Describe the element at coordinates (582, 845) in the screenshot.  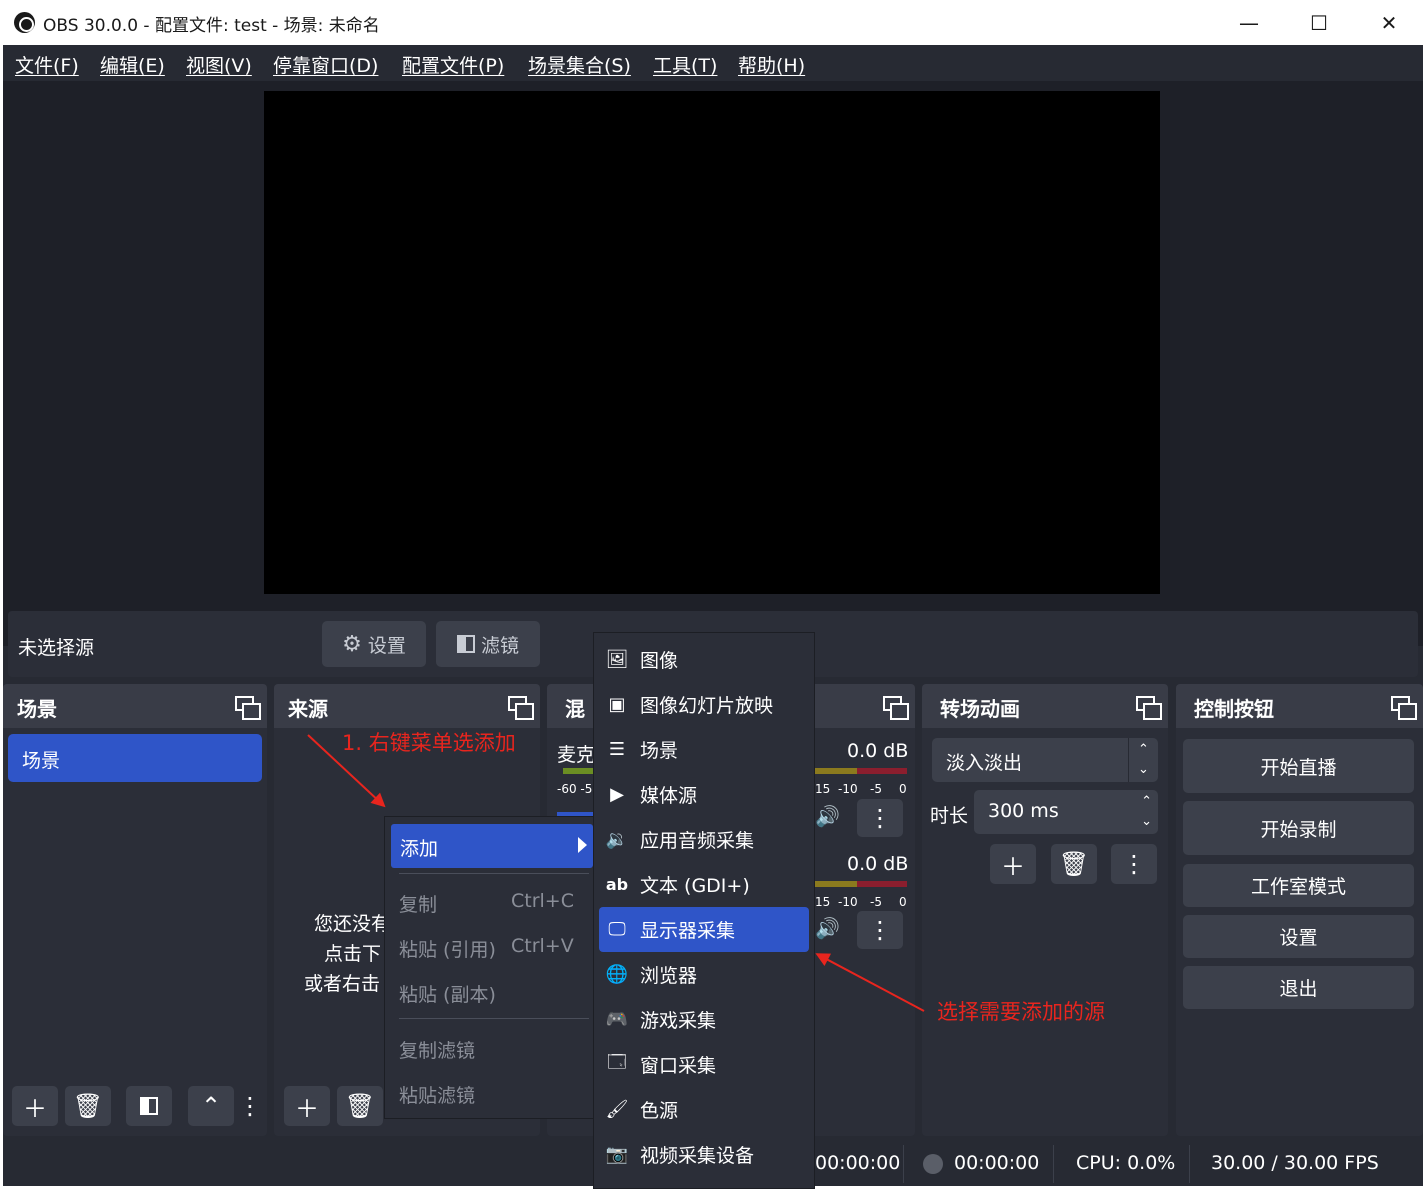
I see `submenu-arrow-icon` at that location.